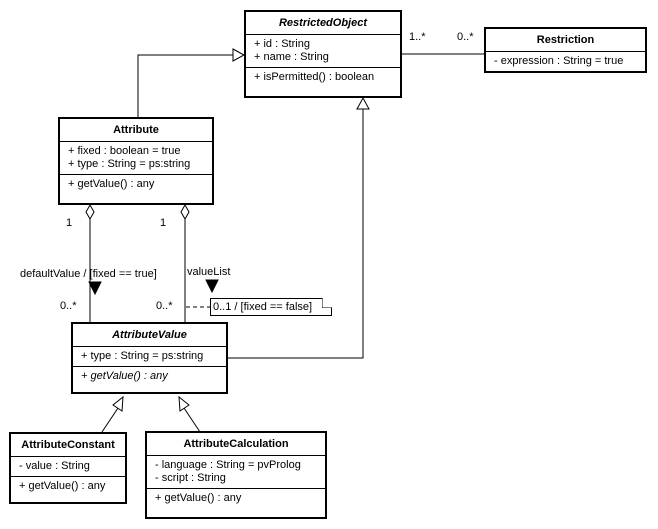 The width and height of the screenshot is (658, 529). What do you see at coordinates (327, 303) in the screenshot?
I see `note-fold-icon` at bounding box center [327, 303].